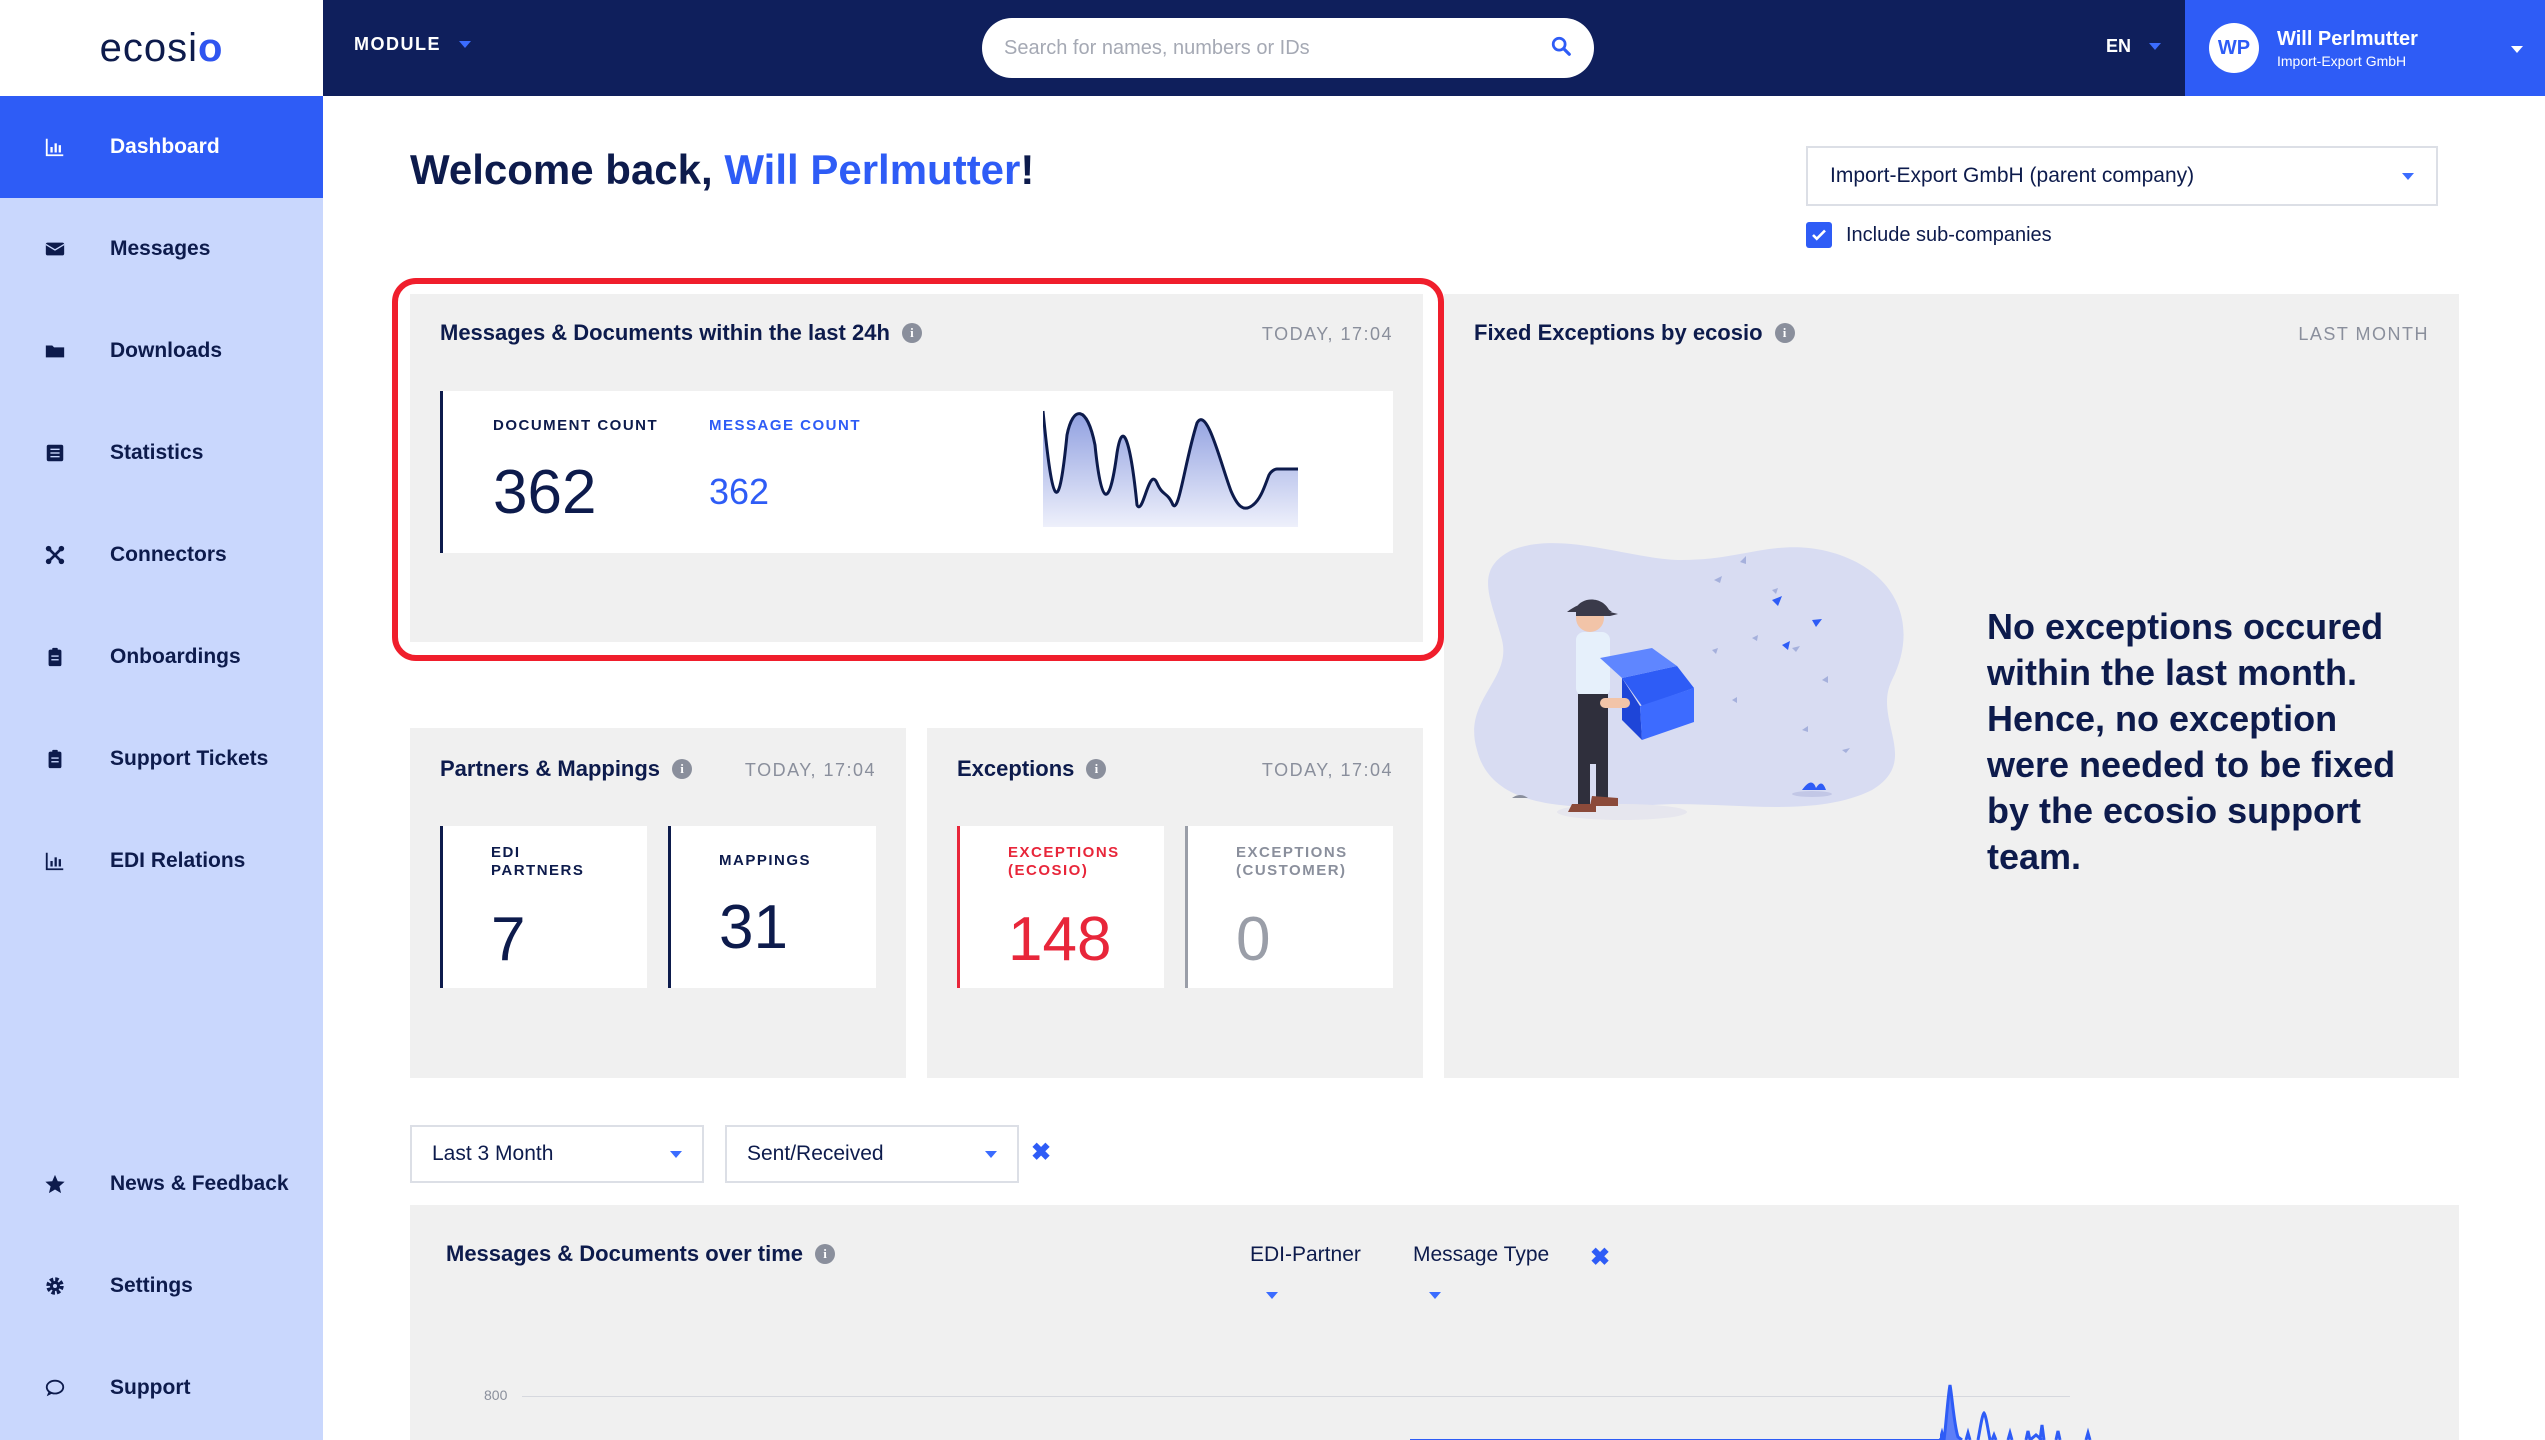  What do you see at coordinates (157, 452) in the screenshot?
I see `sidebar-item-label: Statistics` at bounding box center [157, 452].